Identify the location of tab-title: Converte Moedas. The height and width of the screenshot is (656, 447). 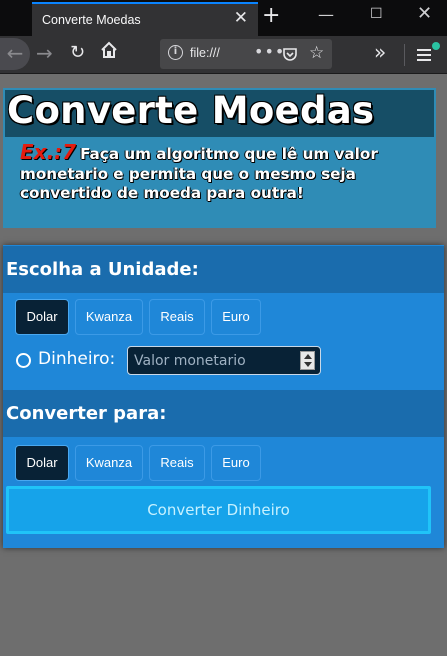
(91, 20).